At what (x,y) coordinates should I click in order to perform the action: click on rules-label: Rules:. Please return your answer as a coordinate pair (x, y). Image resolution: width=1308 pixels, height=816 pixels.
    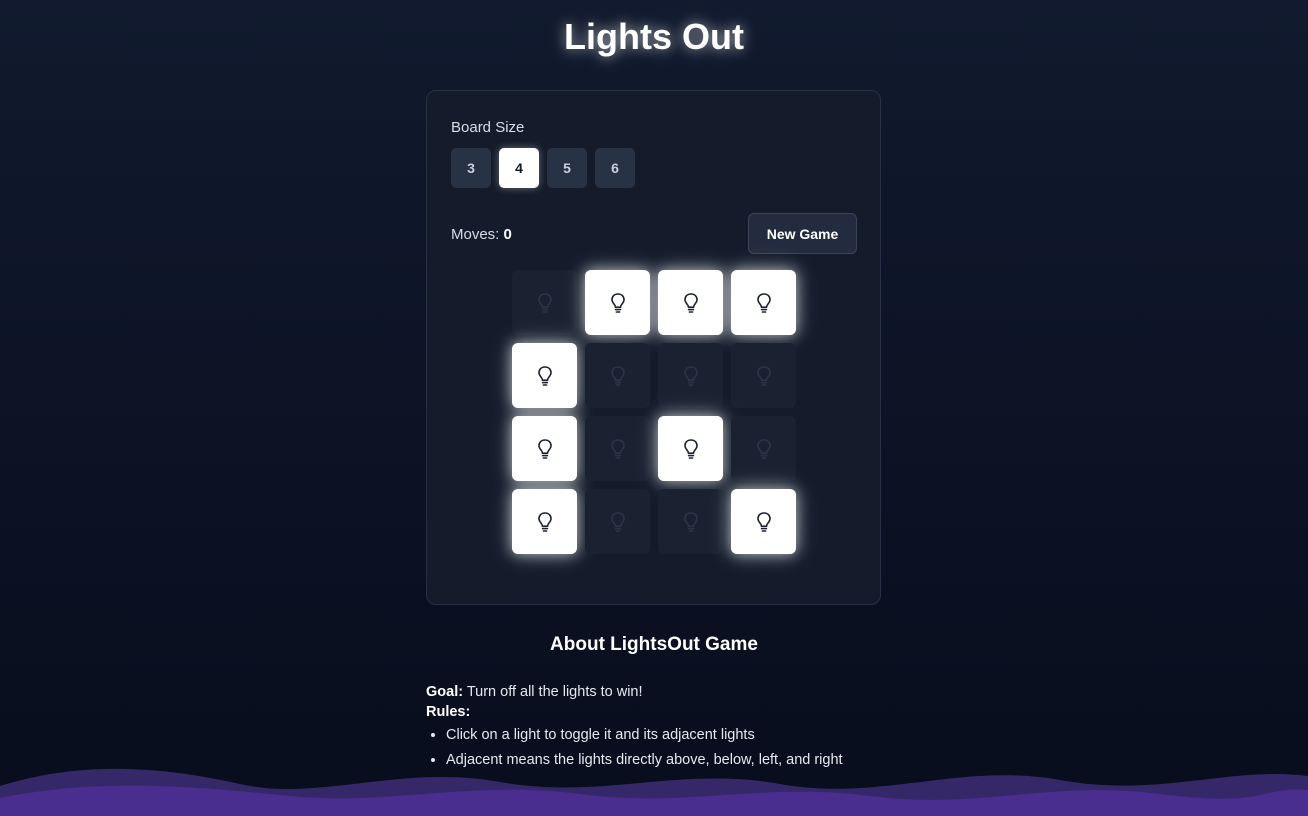
    Looking at the image, I should click on (448, 712).